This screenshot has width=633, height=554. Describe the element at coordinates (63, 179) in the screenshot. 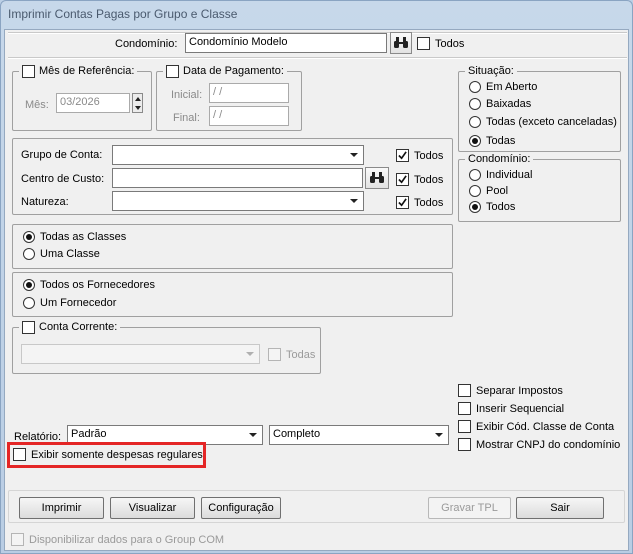

I see `centro-custo-label: Centro de Custo:` at that location.